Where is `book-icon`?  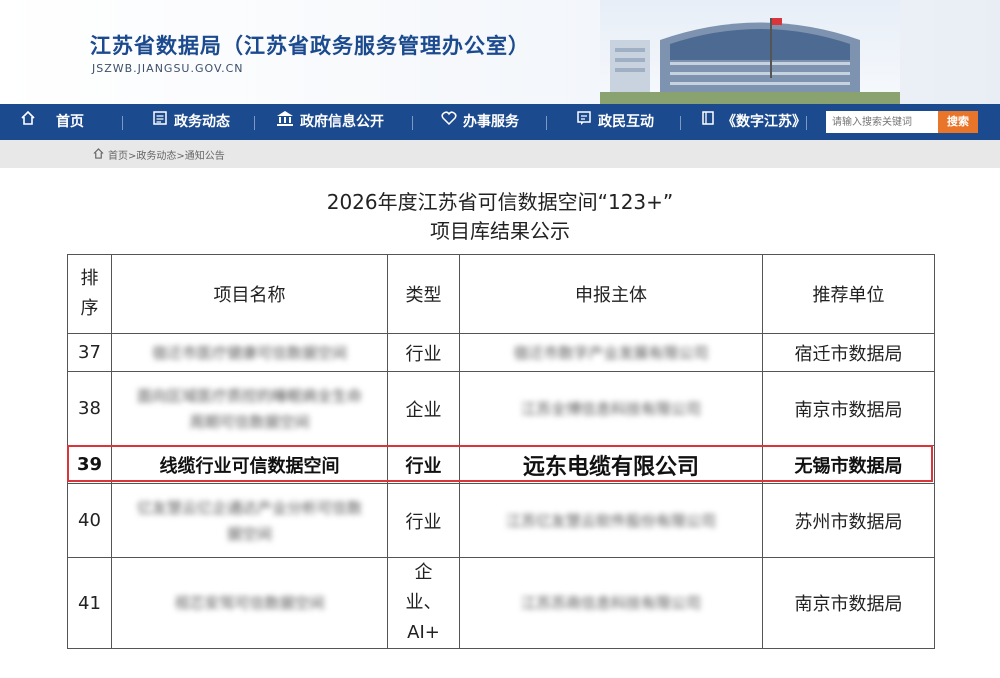
book-icon is located at coordinates (708, 122).